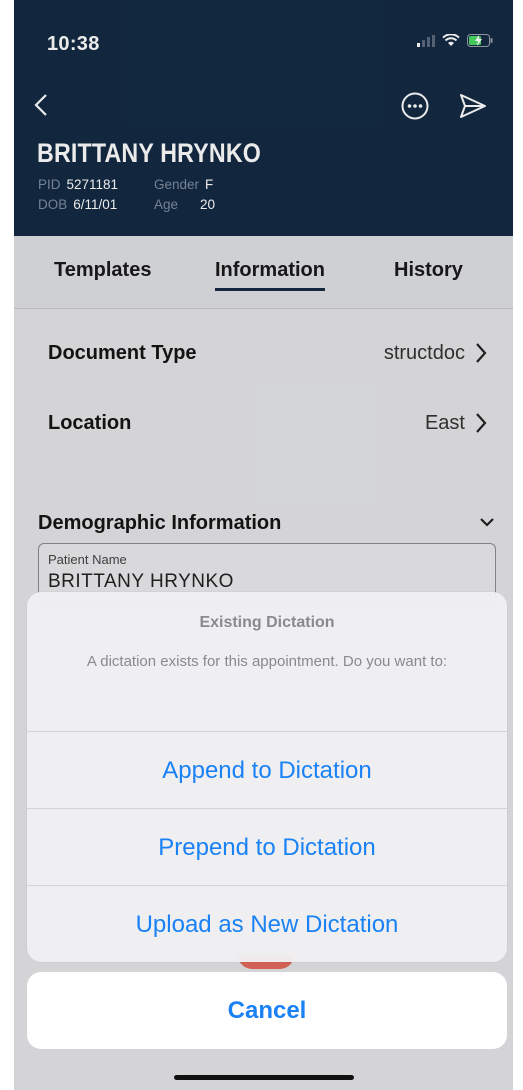 The height and width of the screenshot is (1090, 523). I want to click on prepend-to-dictation-button: Prepend to Dictation, so click(267, 847).